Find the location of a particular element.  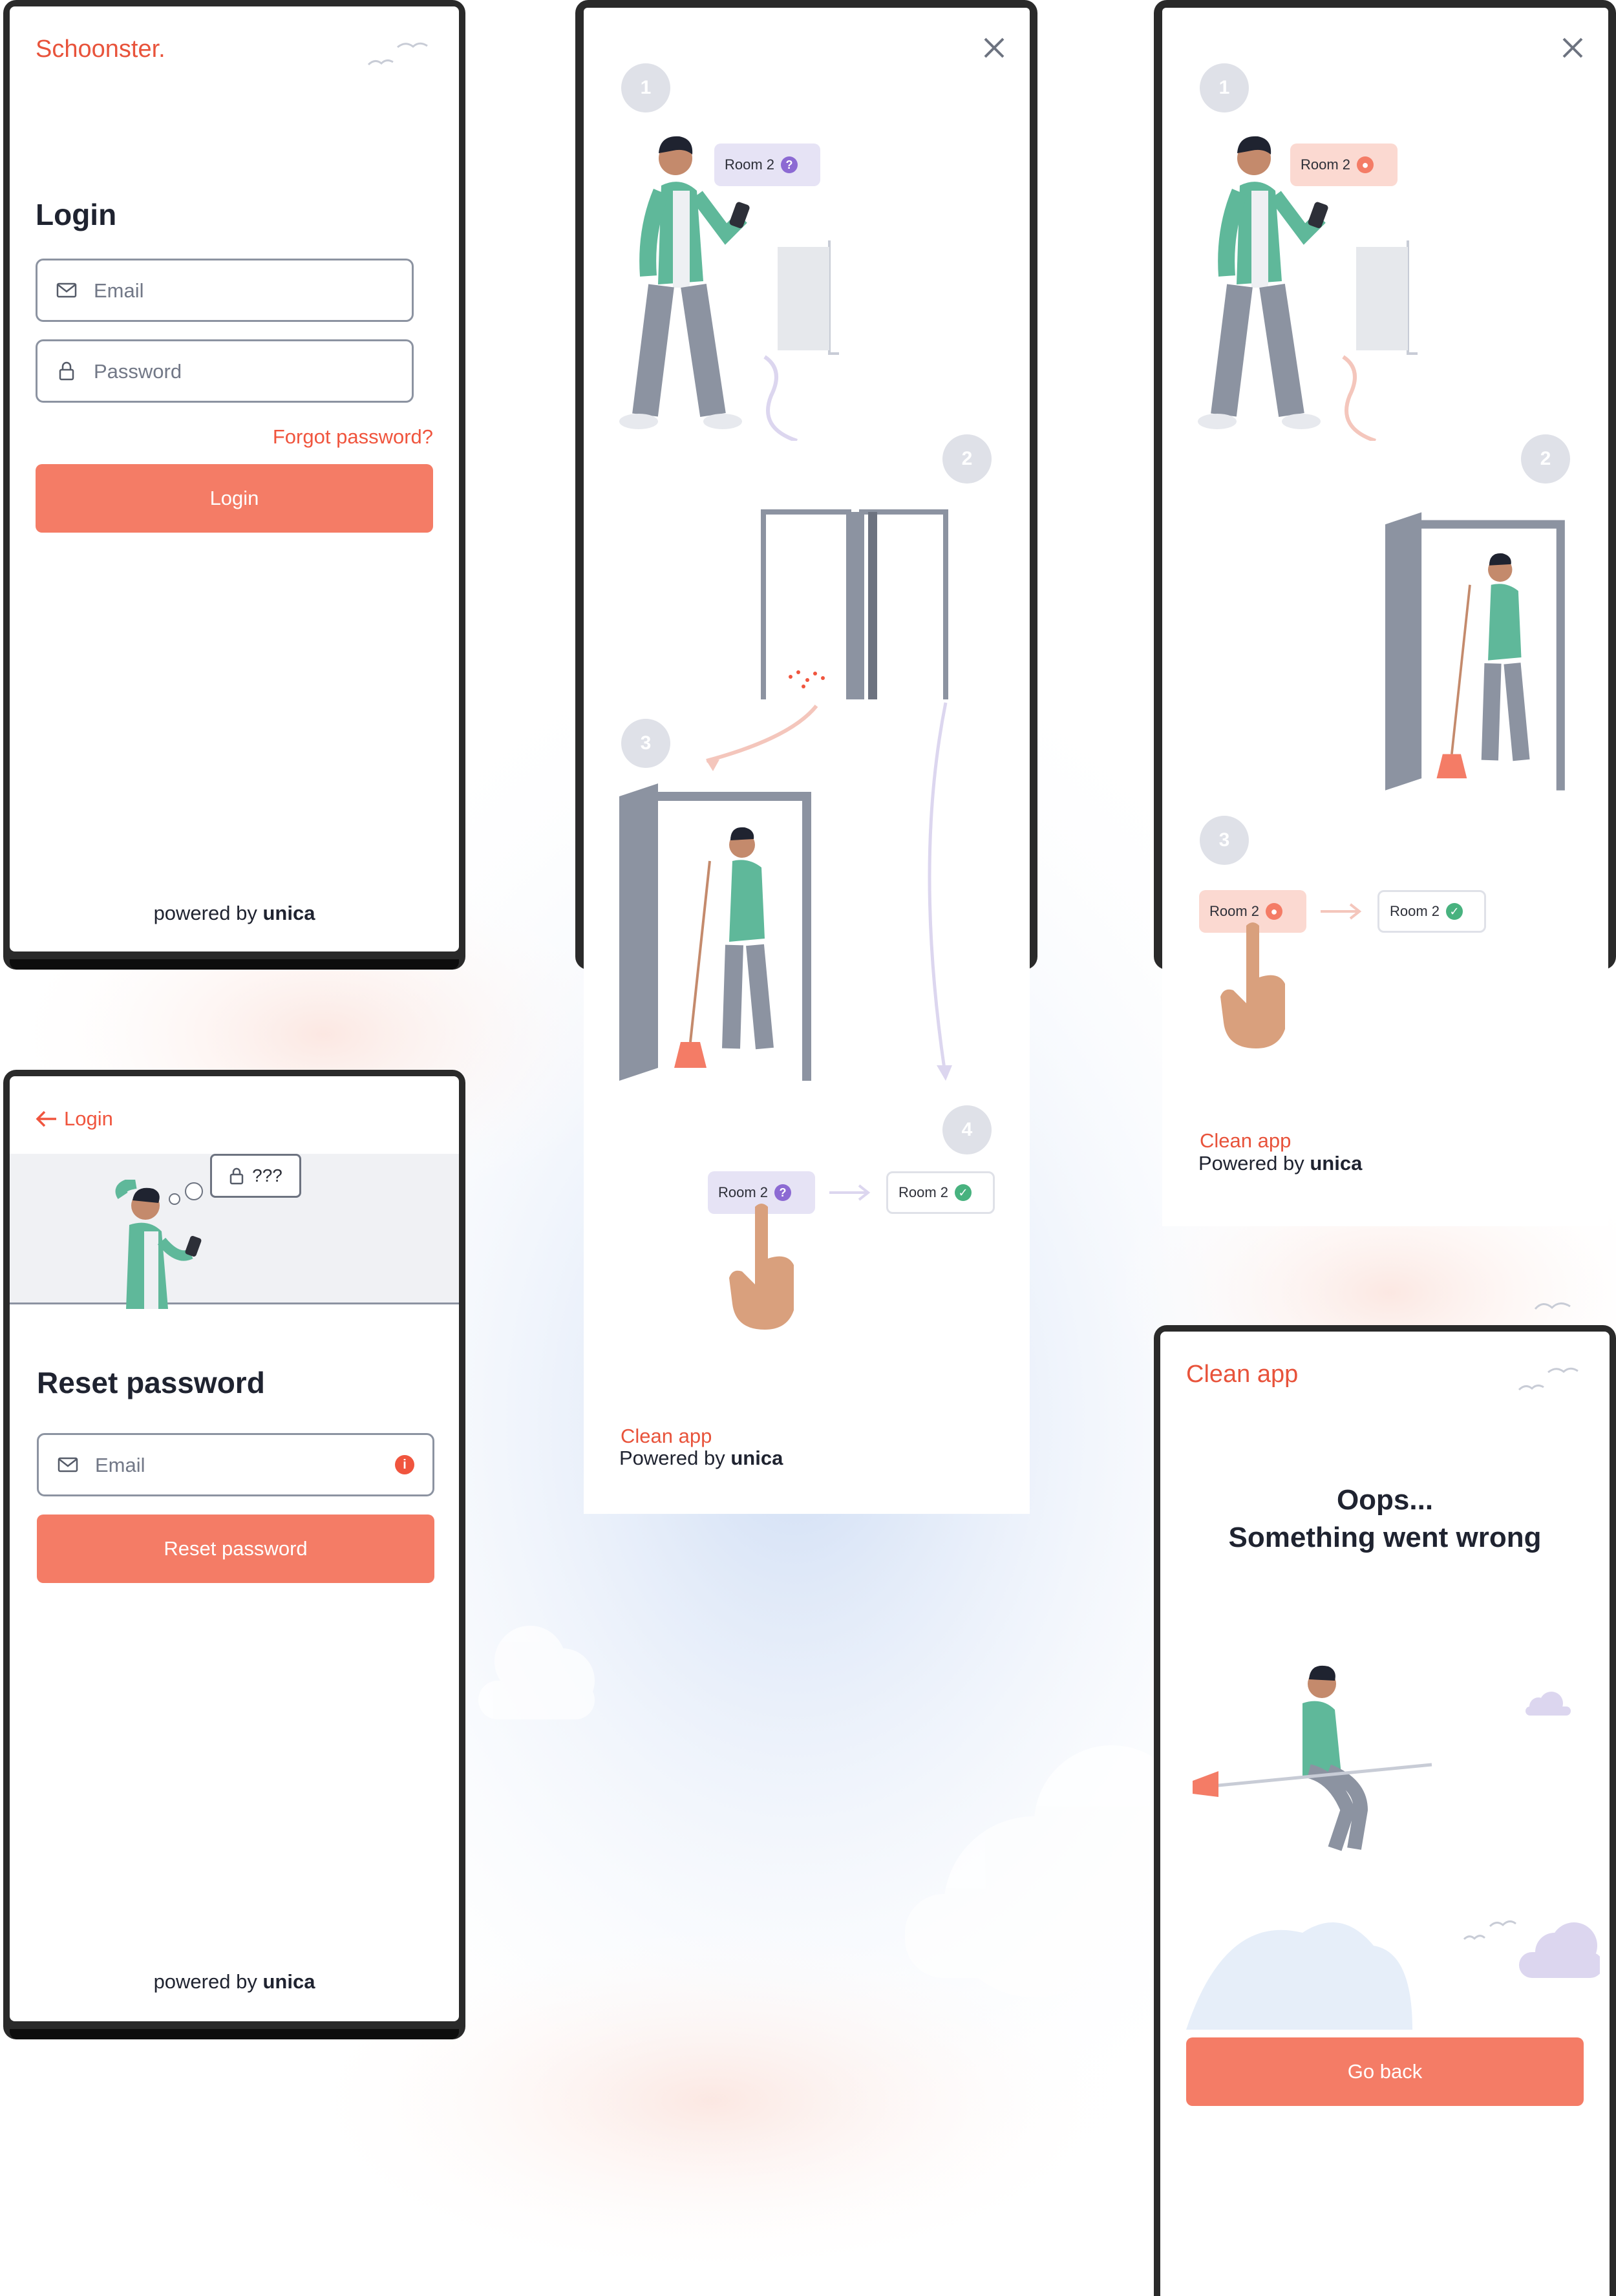

error-title: Oops... Something went wrong is located at coordinates (1385, 1519).